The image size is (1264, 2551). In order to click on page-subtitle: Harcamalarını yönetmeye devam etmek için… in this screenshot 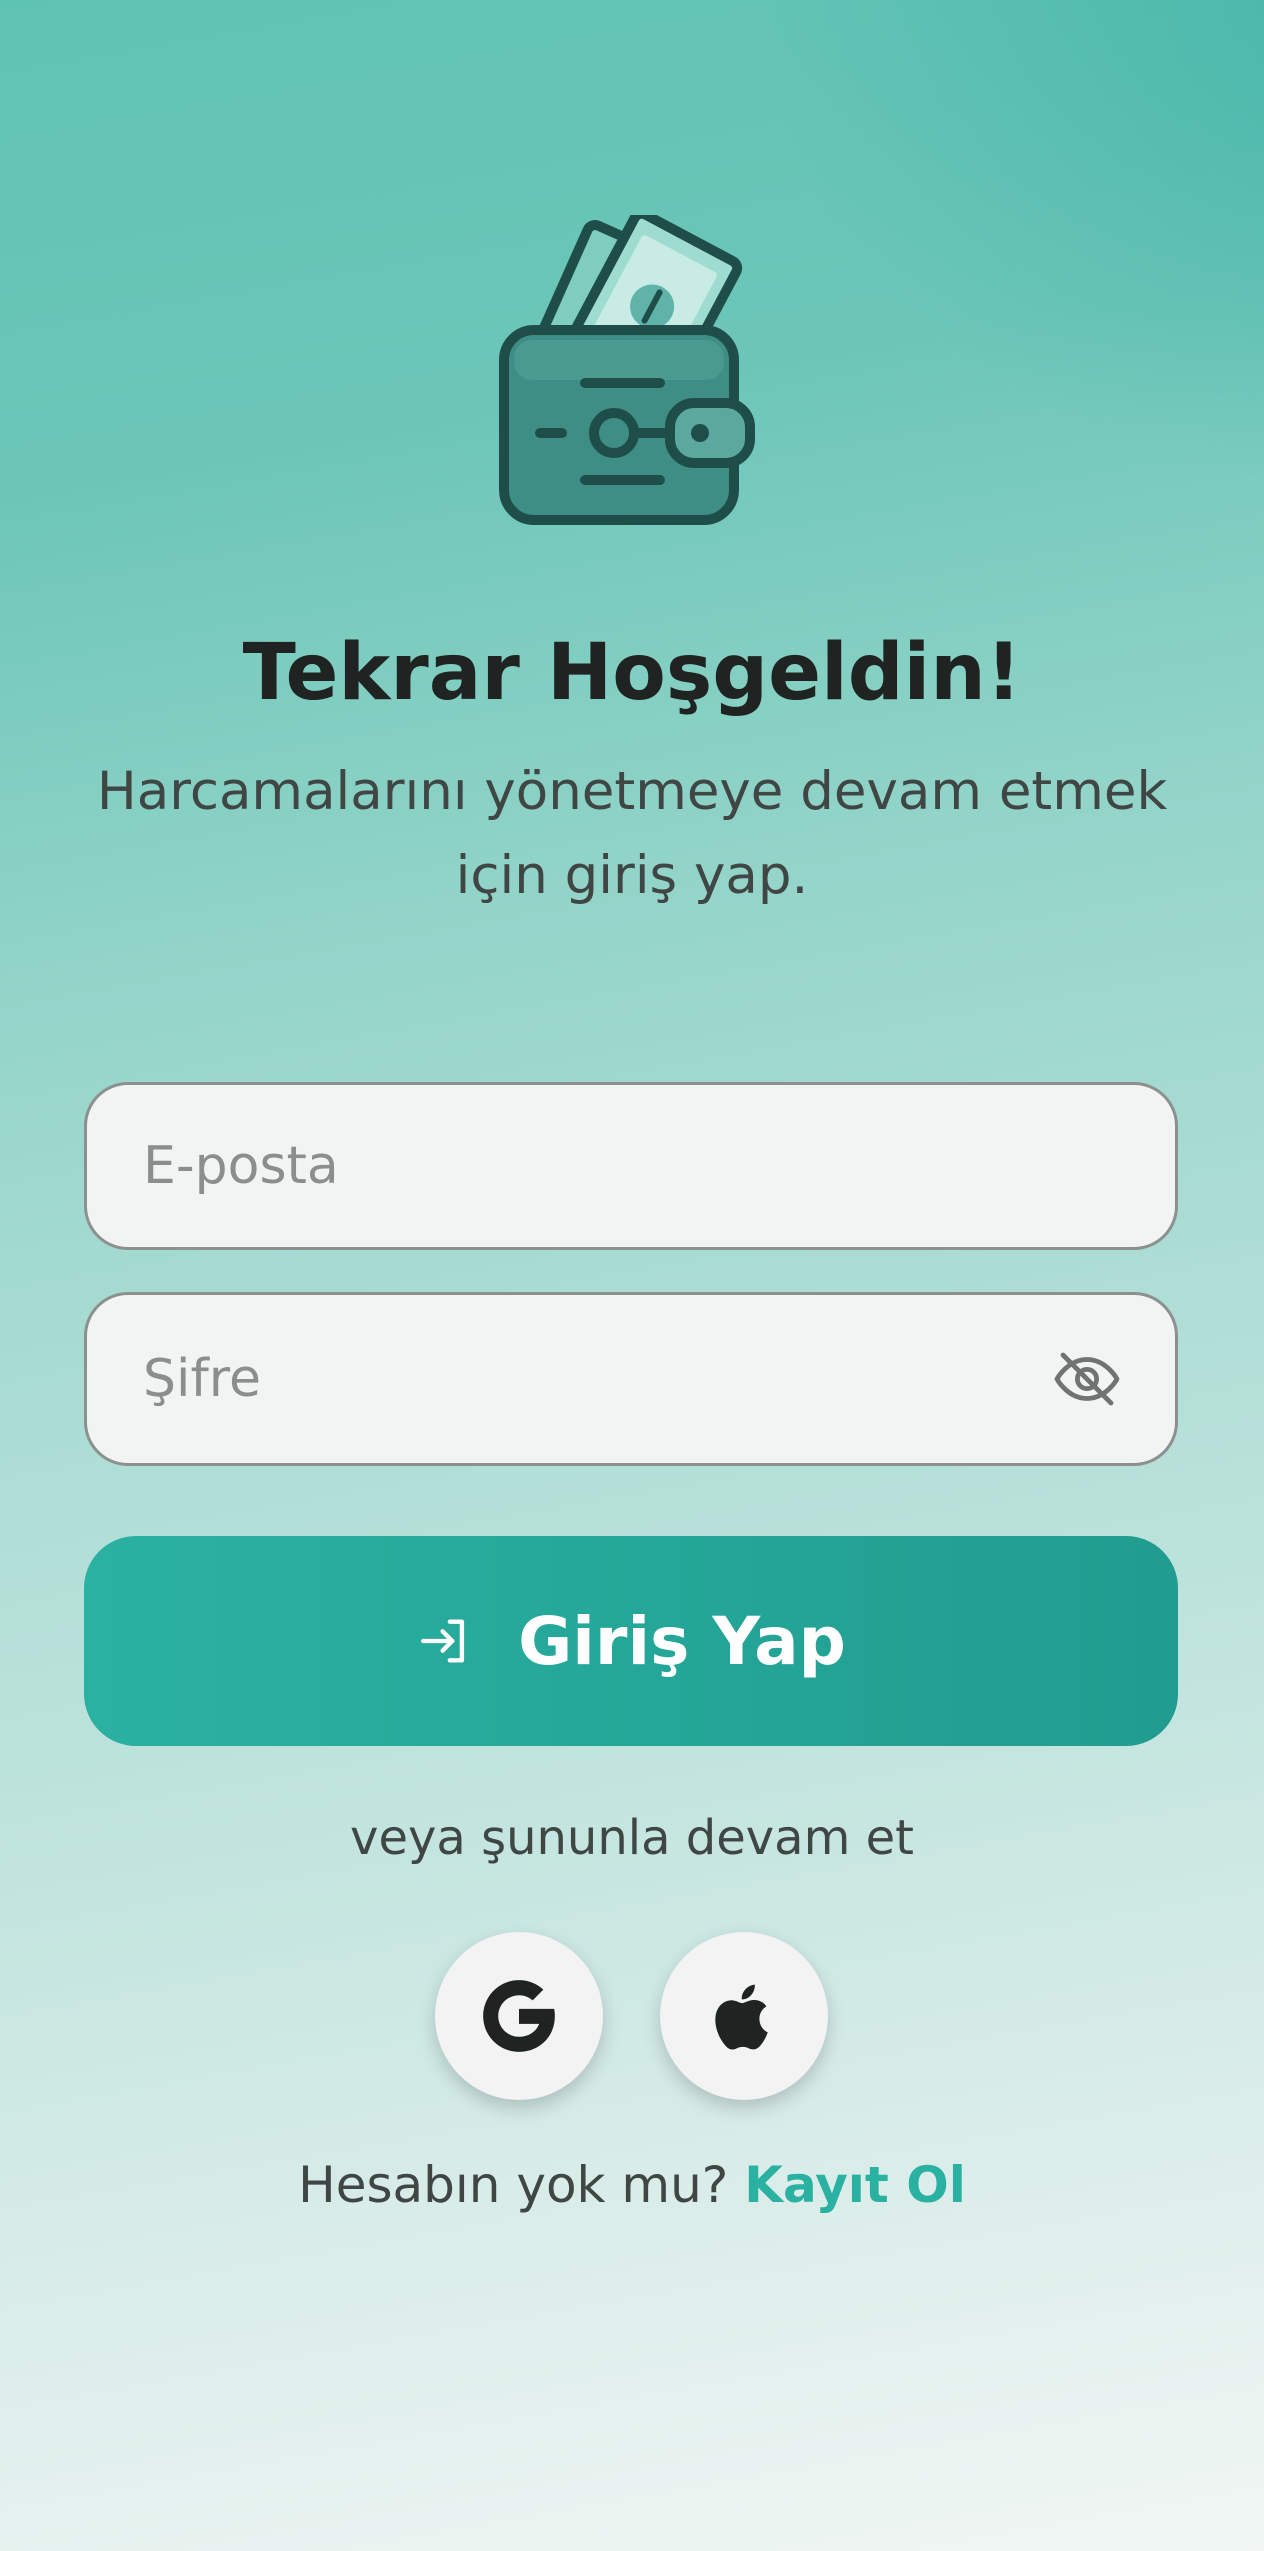, I will do `click(632, 833)`.